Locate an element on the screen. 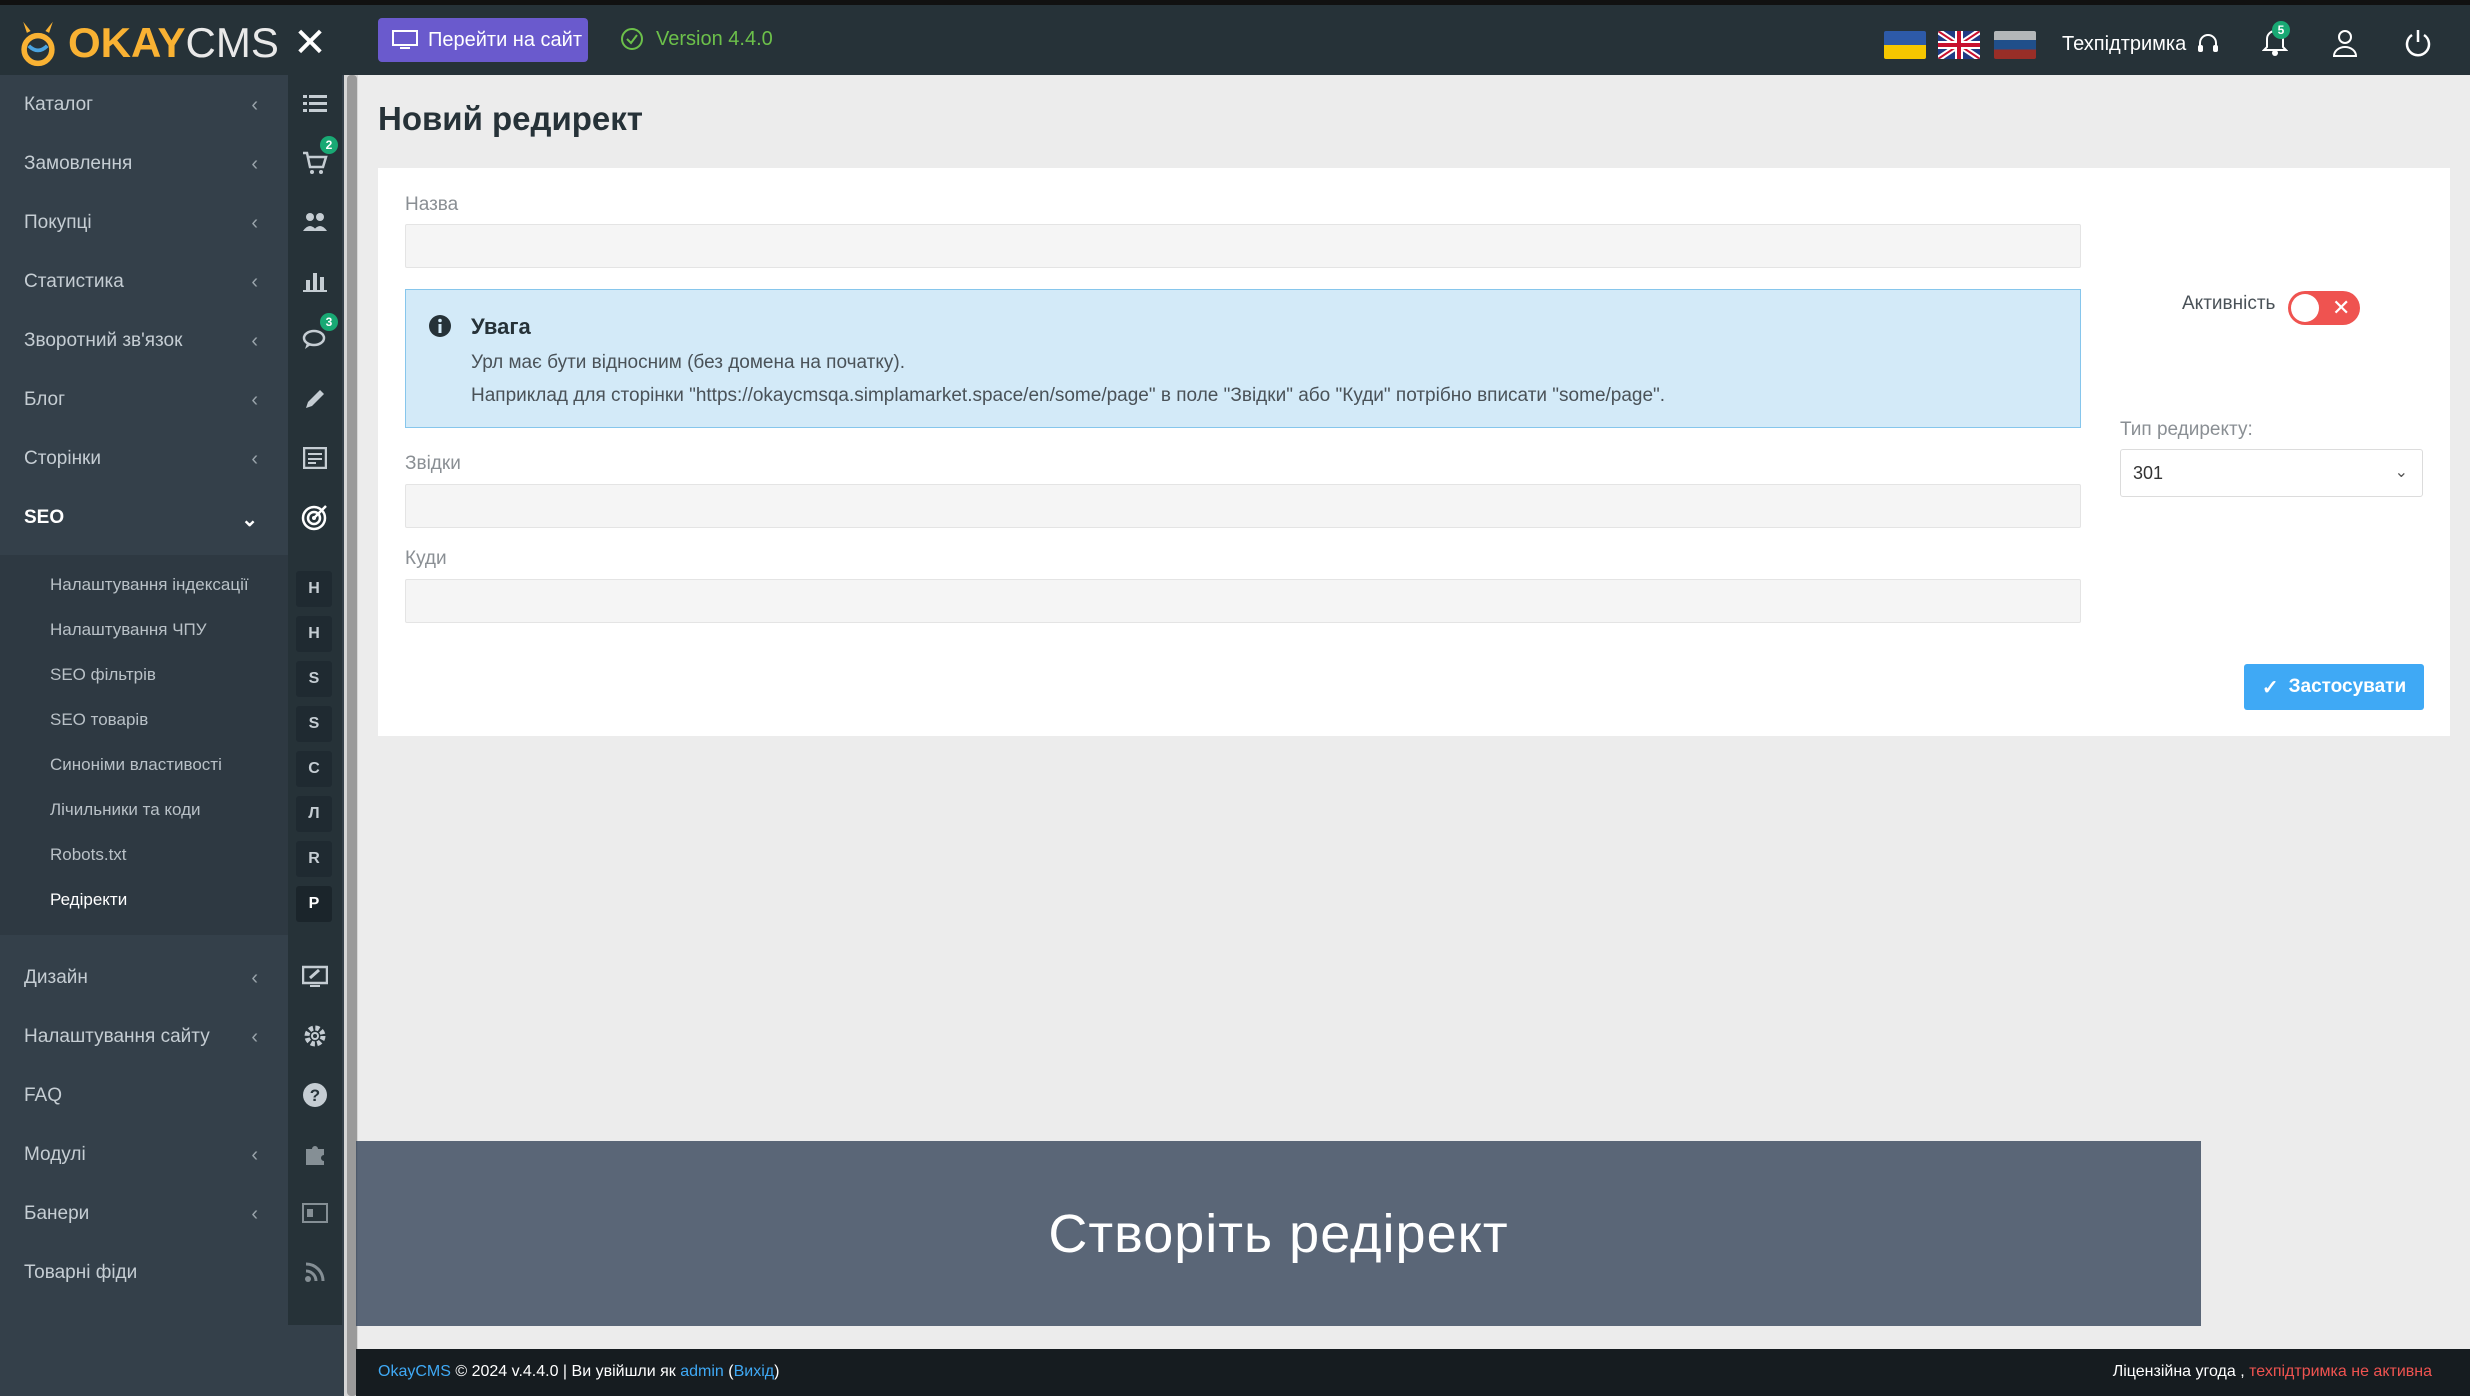  info-icon is located at coordinates (440, 328).